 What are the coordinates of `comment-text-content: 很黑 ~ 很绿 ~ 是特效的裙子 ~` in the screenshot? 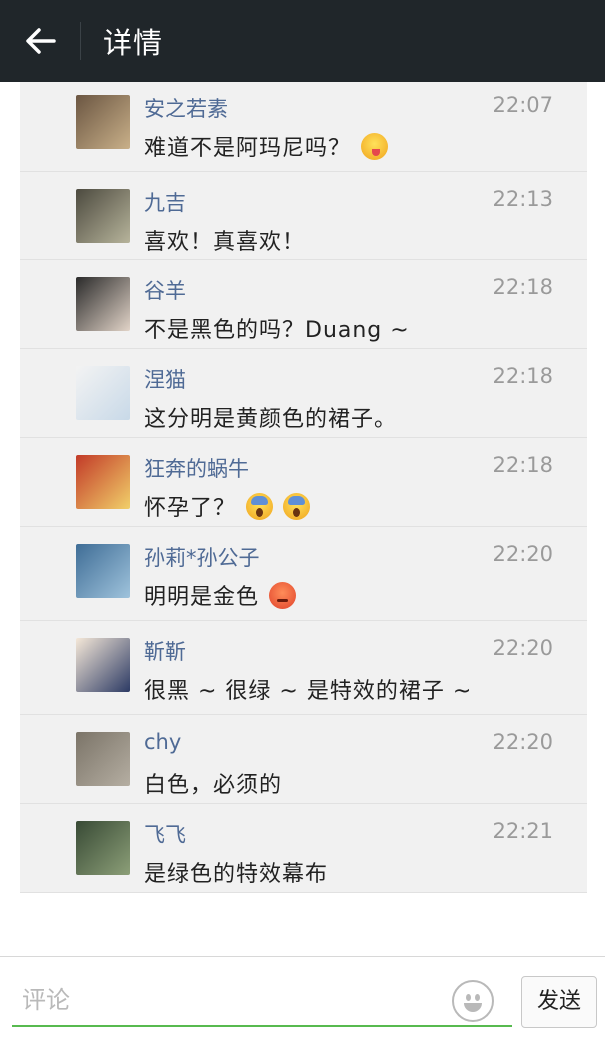 It's located at (308, 691).